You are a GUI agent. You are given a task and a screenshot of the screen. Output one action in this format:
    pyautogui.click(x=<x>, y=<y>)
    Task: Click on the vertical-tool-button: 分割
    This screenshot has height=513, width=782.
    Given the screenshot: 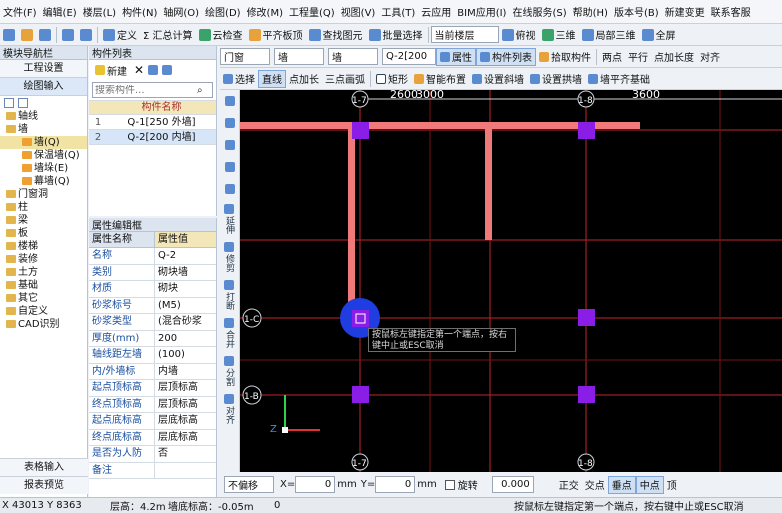 What is the action you would take?
    pyautogui.click(x=229, y=371)
    